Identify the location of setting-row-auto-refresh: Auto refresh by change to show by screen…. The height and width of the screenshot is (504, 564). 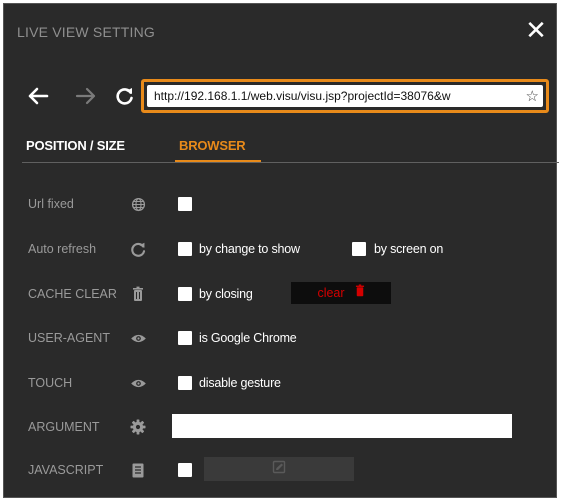
(280, 249).